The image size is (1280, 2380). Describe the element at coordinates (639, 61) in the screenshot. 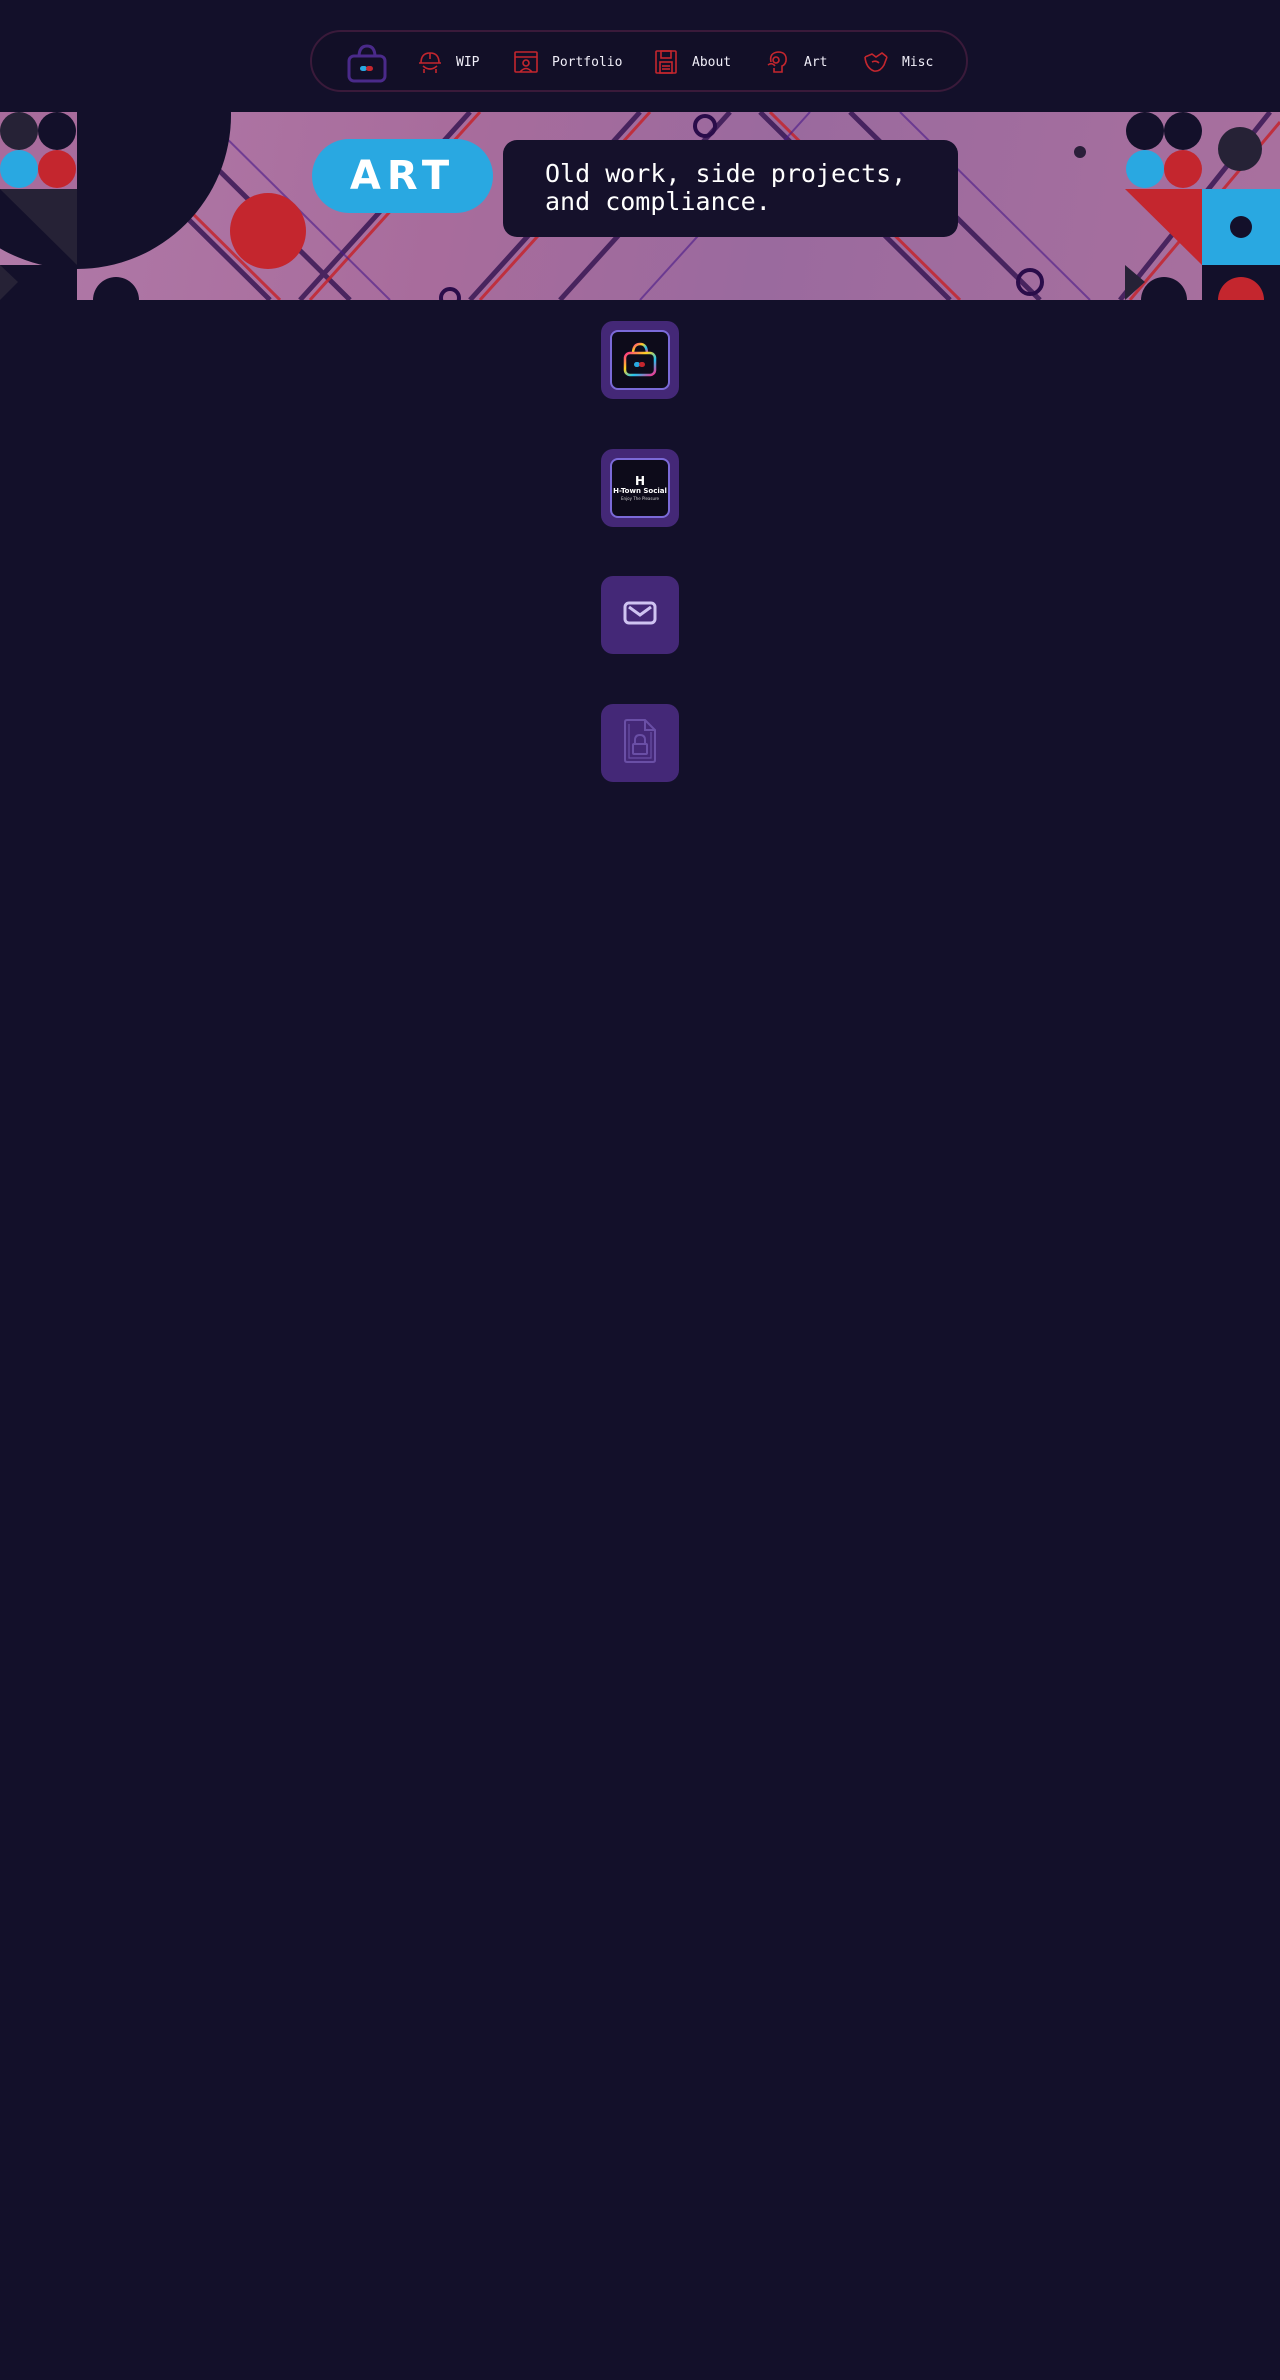

I see `main-nav: WIP Portfolio About Art Misc` at that location.